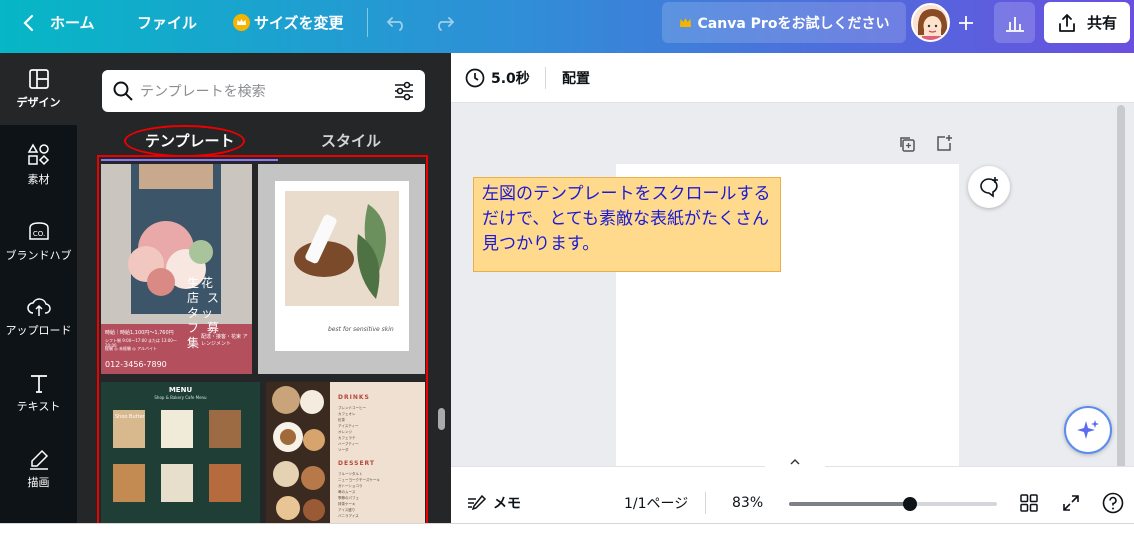 The width and height of the screenshot is (1134, 537). I want to click on tab-styles: スタイル, so click(351, 140).